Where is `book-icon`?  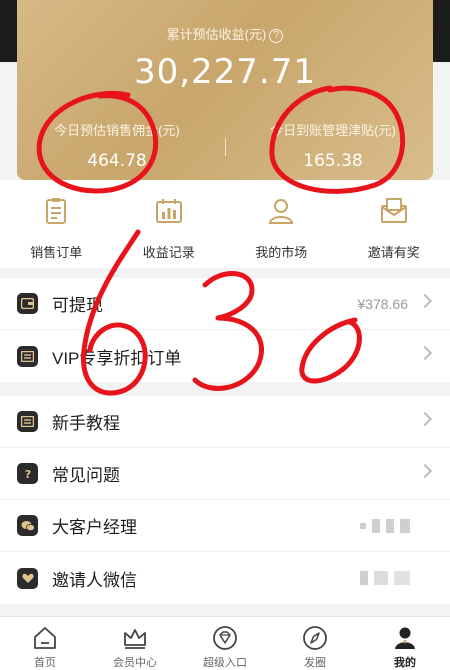 book-icon is located at coordinates (27, 421).